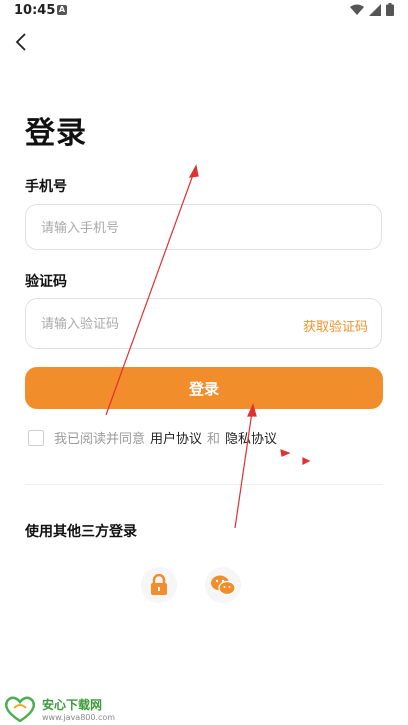 The image size is (408, 725). I want to click on watermark-name: 安心下载网, so click(72, 705).